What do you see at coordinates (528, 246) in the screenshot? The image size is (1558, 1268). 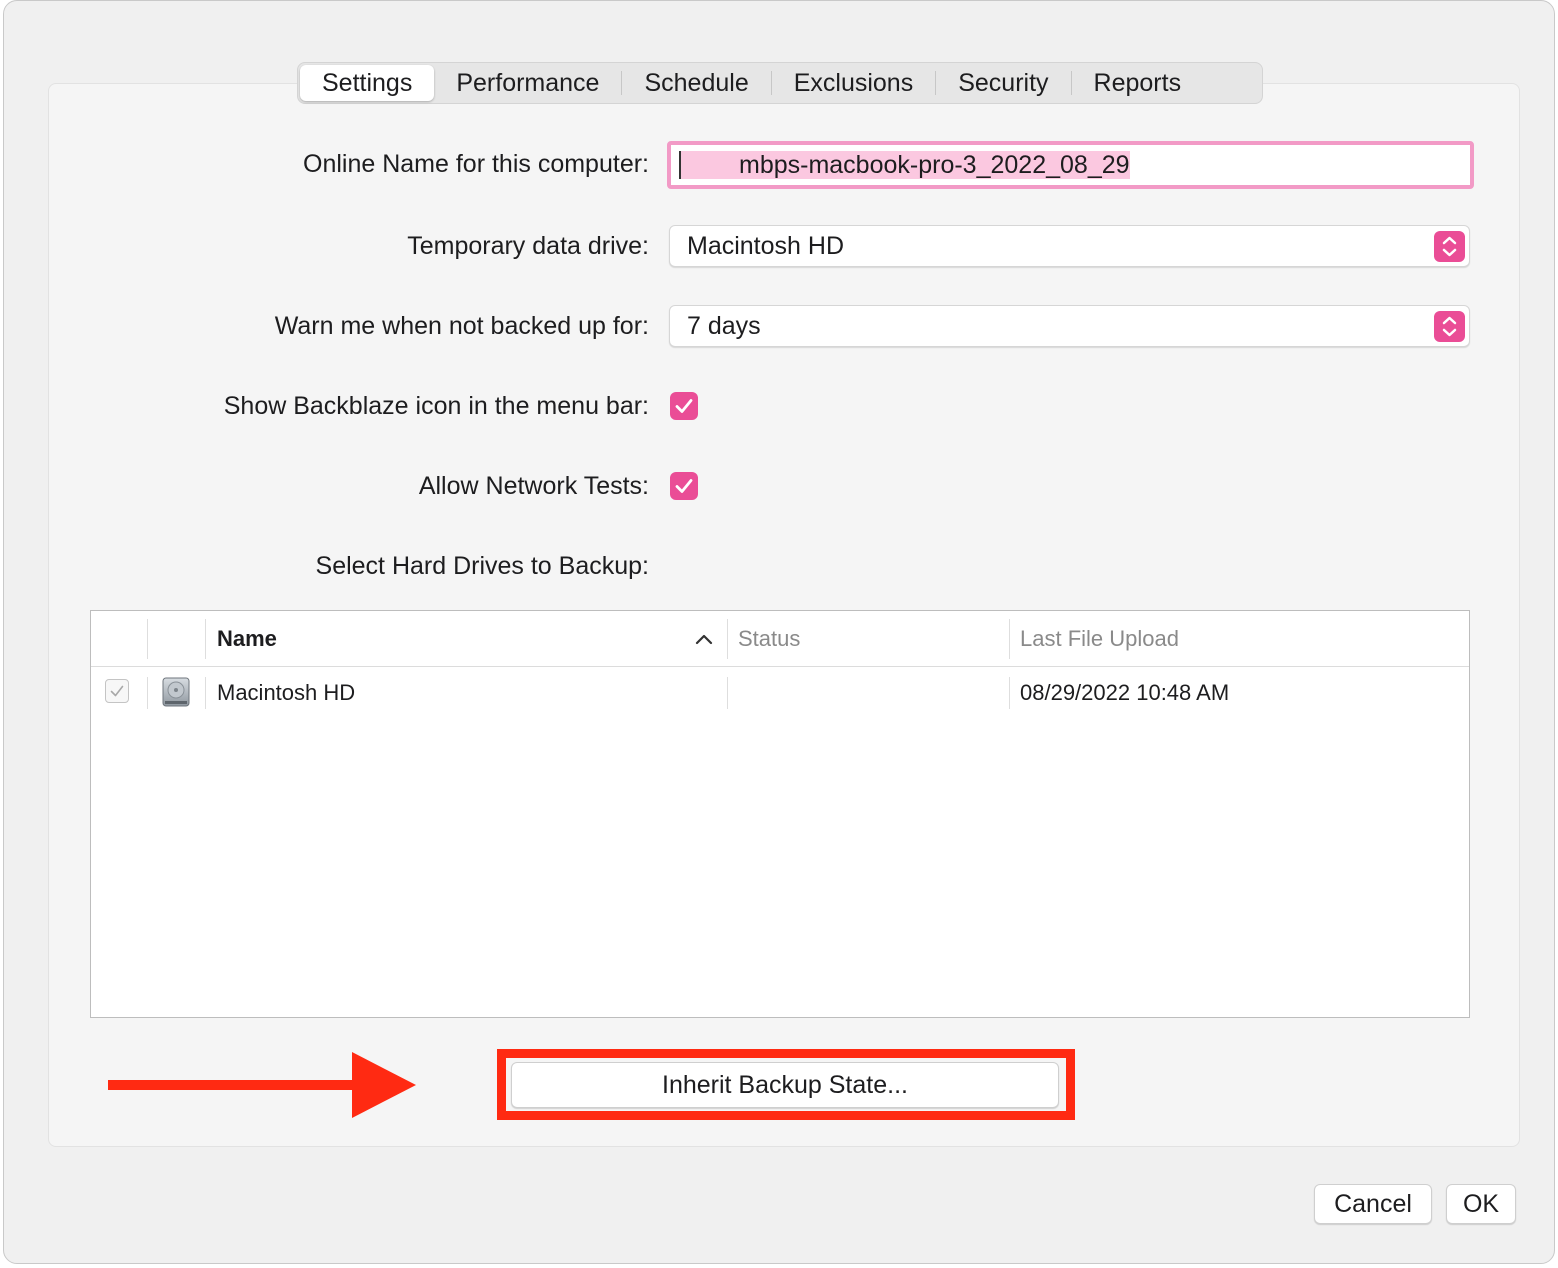 I see `temp-drive-label: Temporary data drive:` at bounding box center [528, 246].